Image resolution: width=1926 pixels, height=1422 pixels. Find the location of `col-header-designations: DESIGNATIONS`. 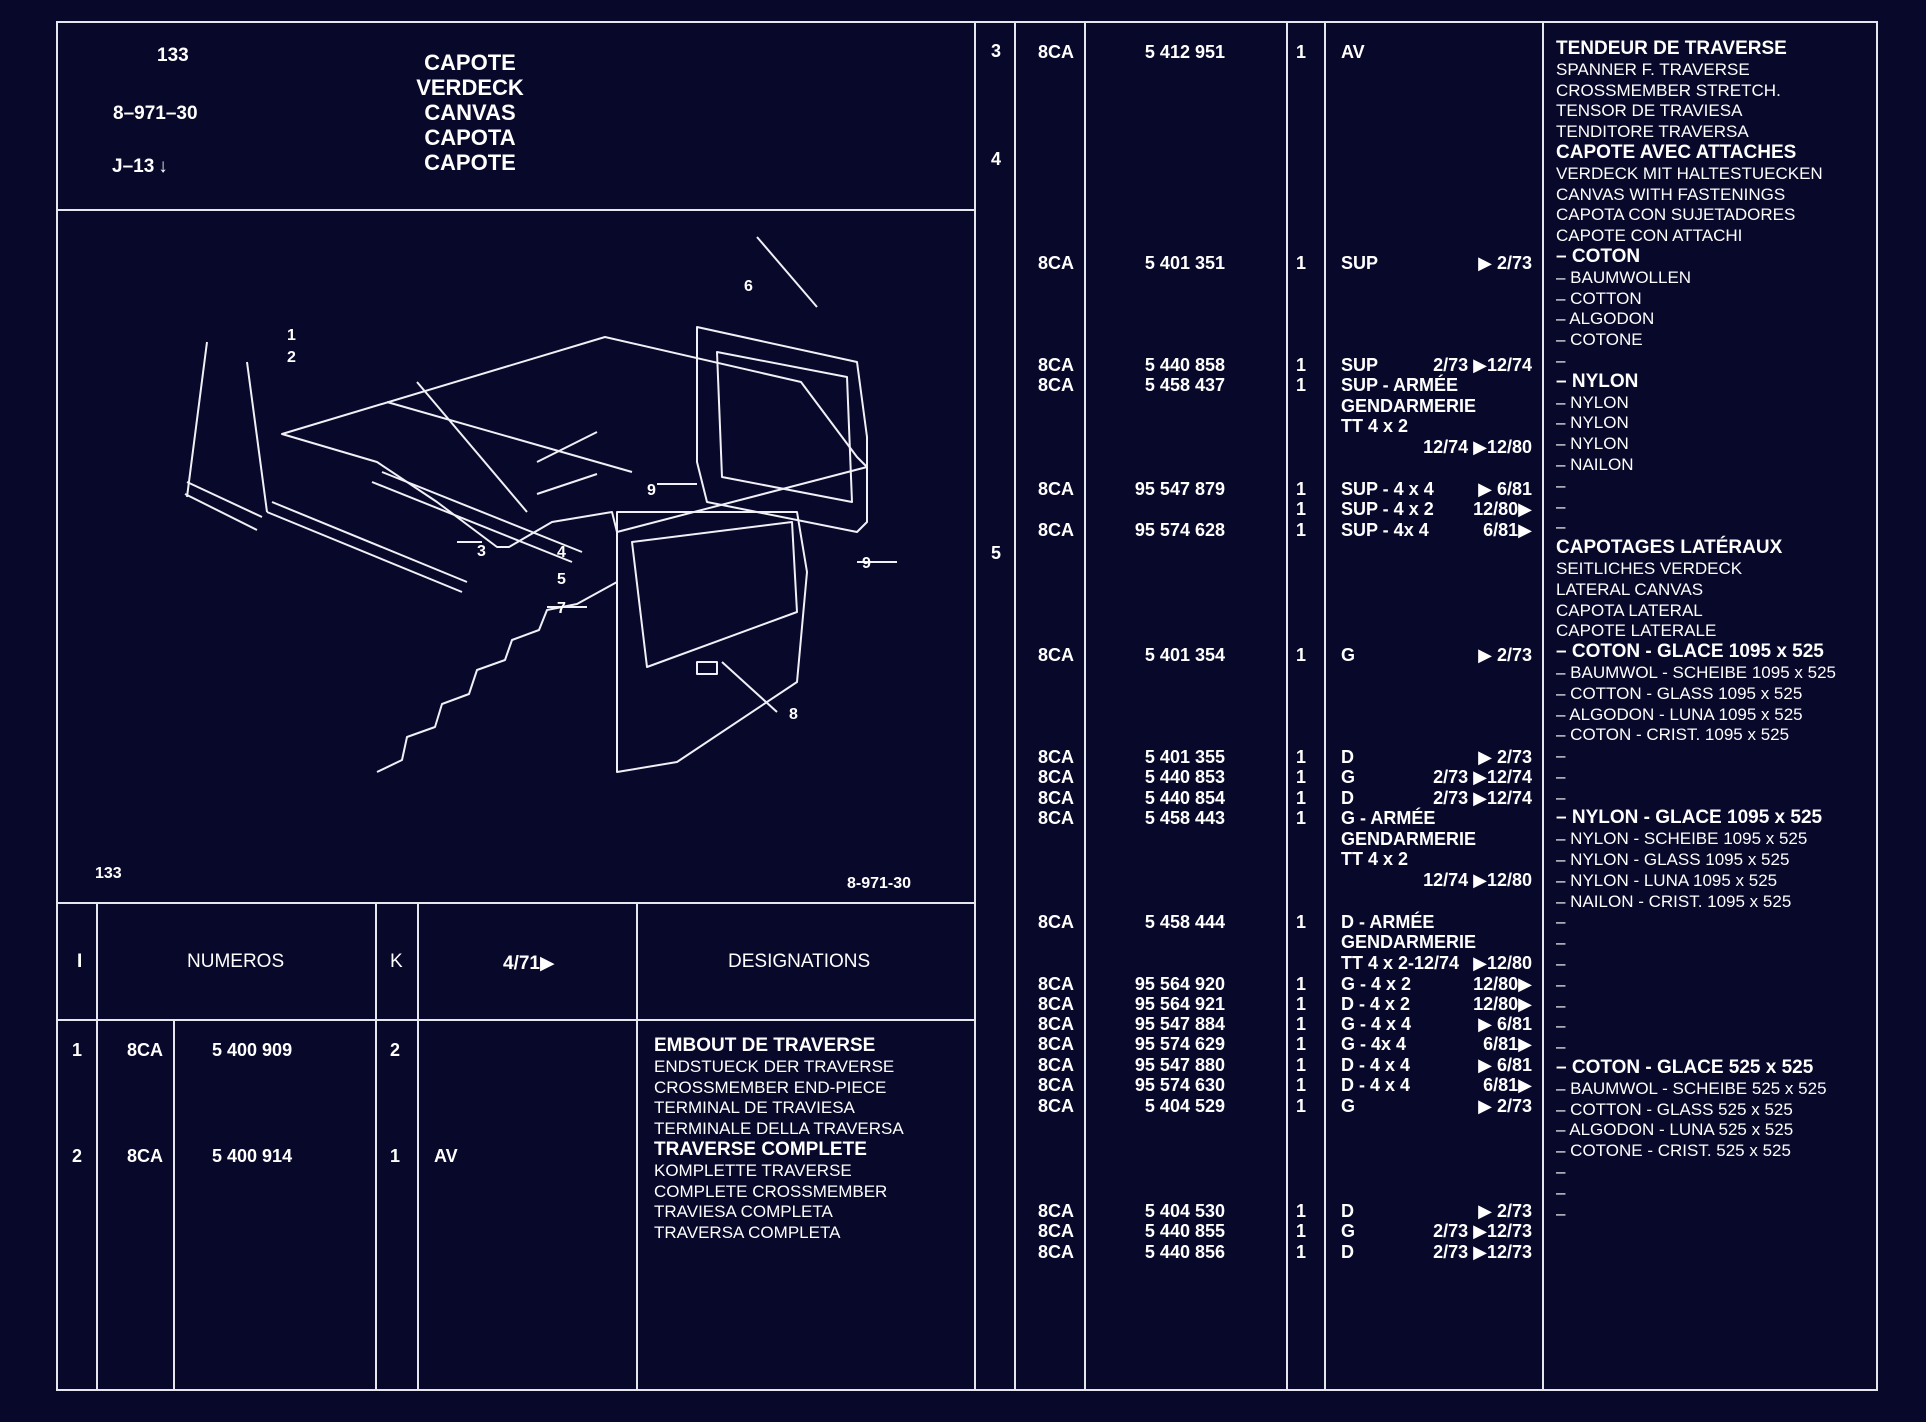

col-header-designations: DESIGNATIONS is located at coordinates (799, 961).